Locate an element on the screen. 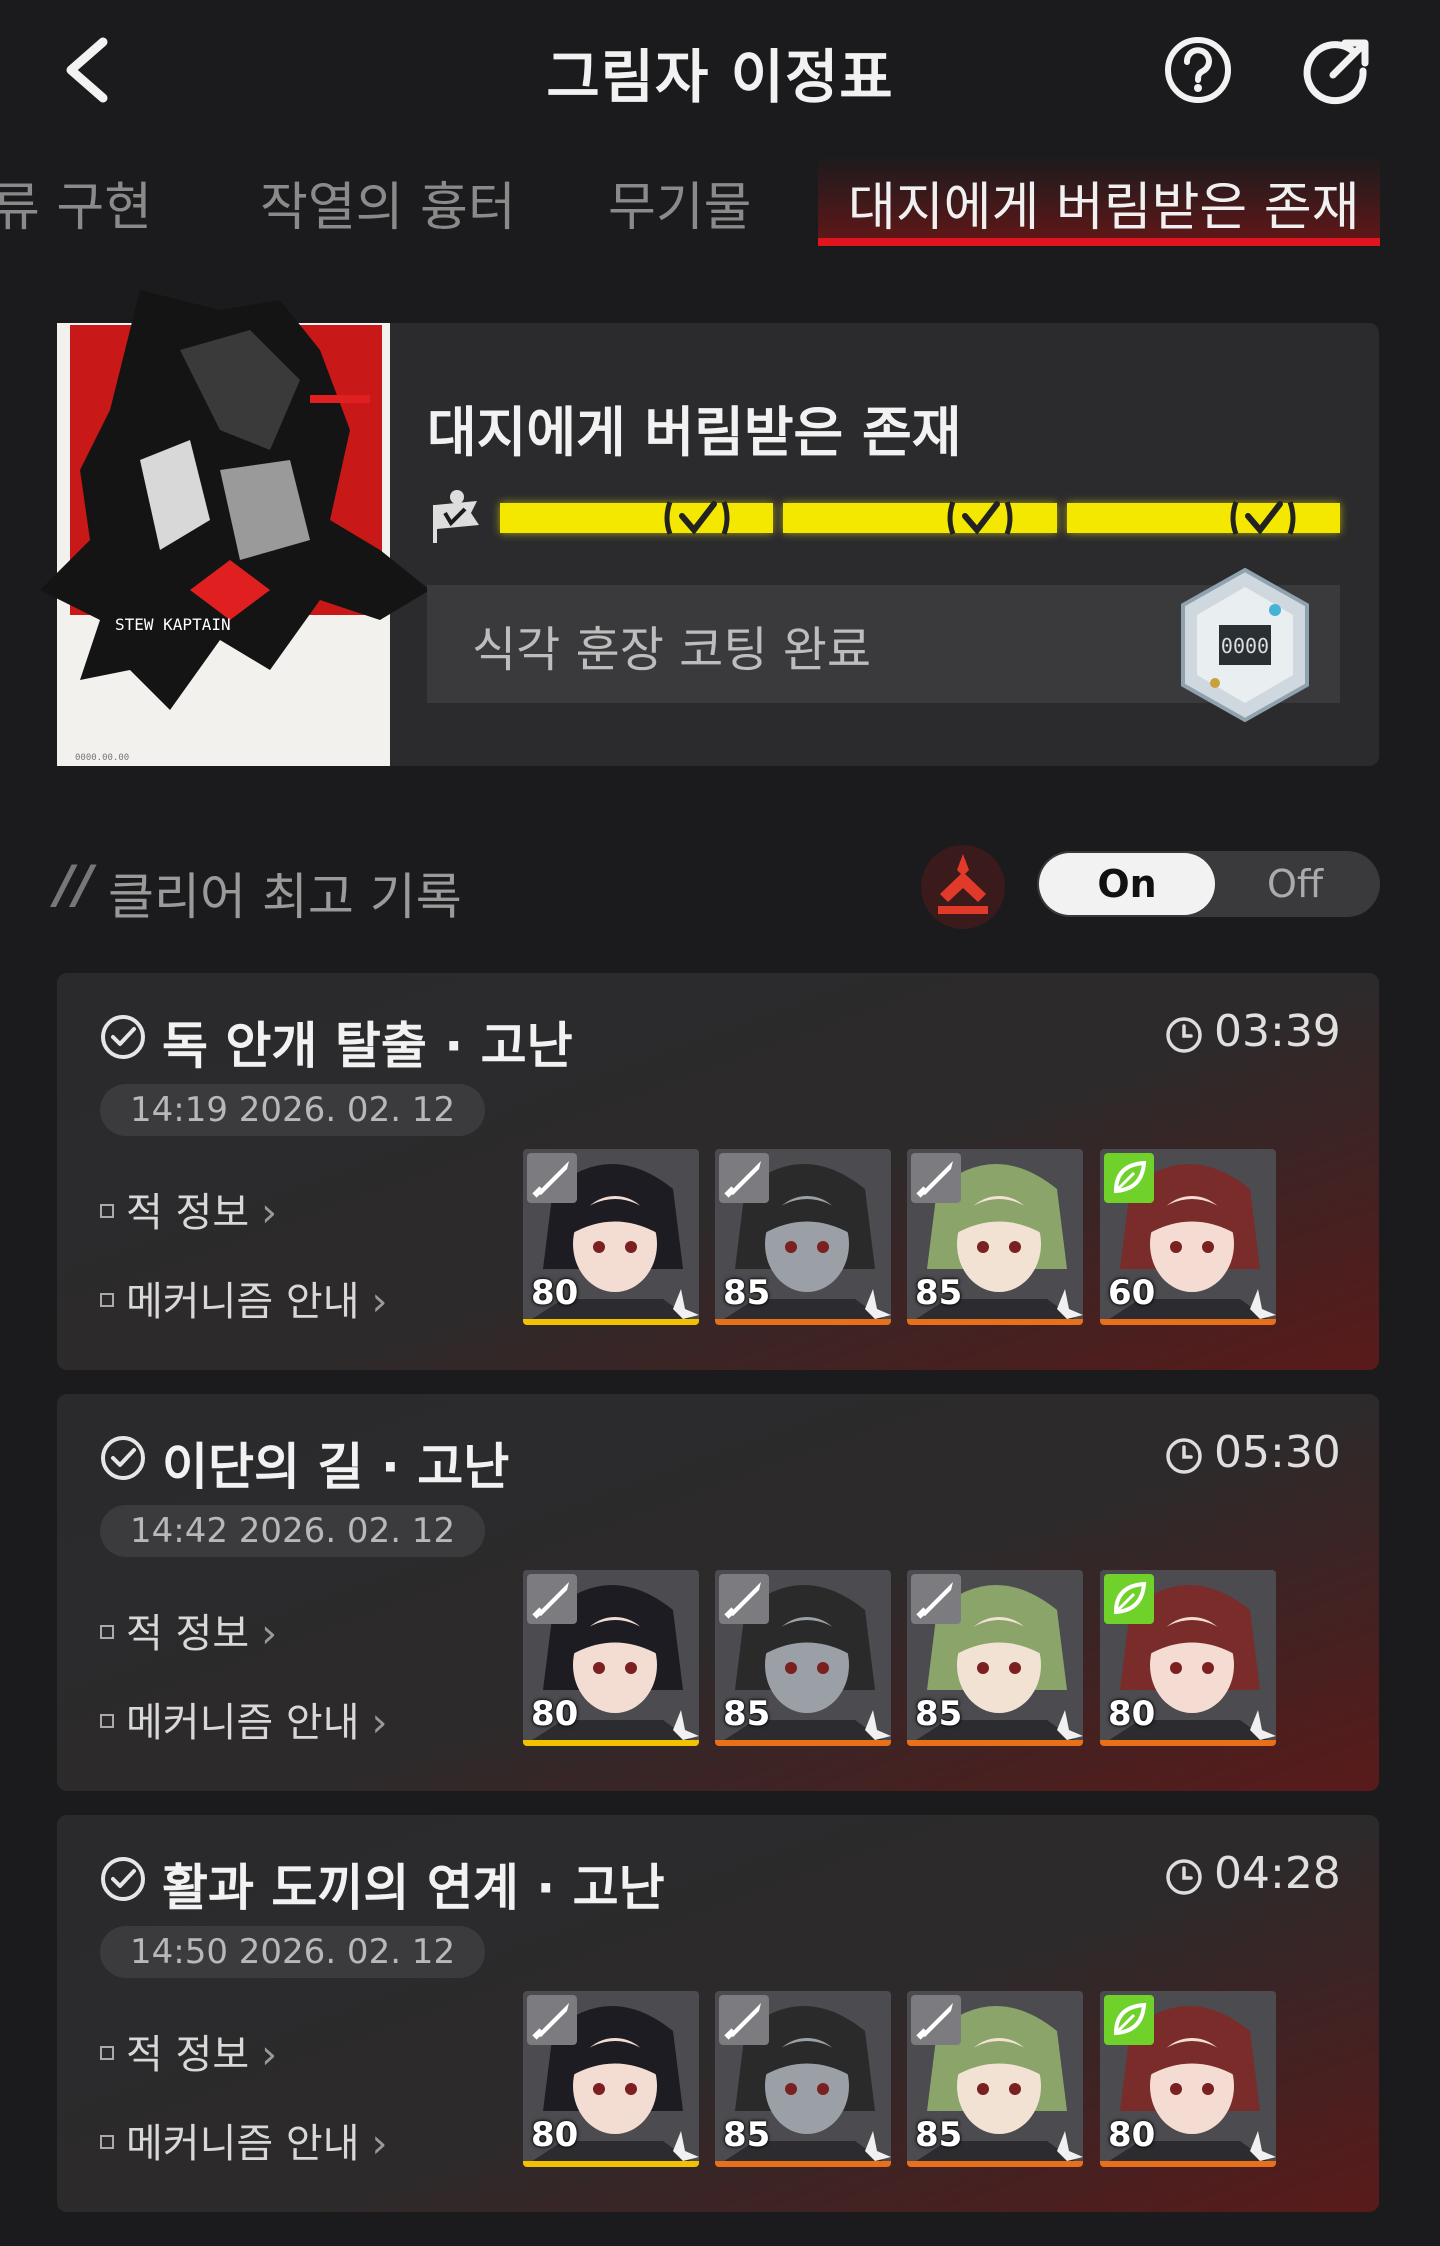 The width and height of the screenshot is (1440, 2246). boss-emblem-icon is located at coordinates (963, 887).